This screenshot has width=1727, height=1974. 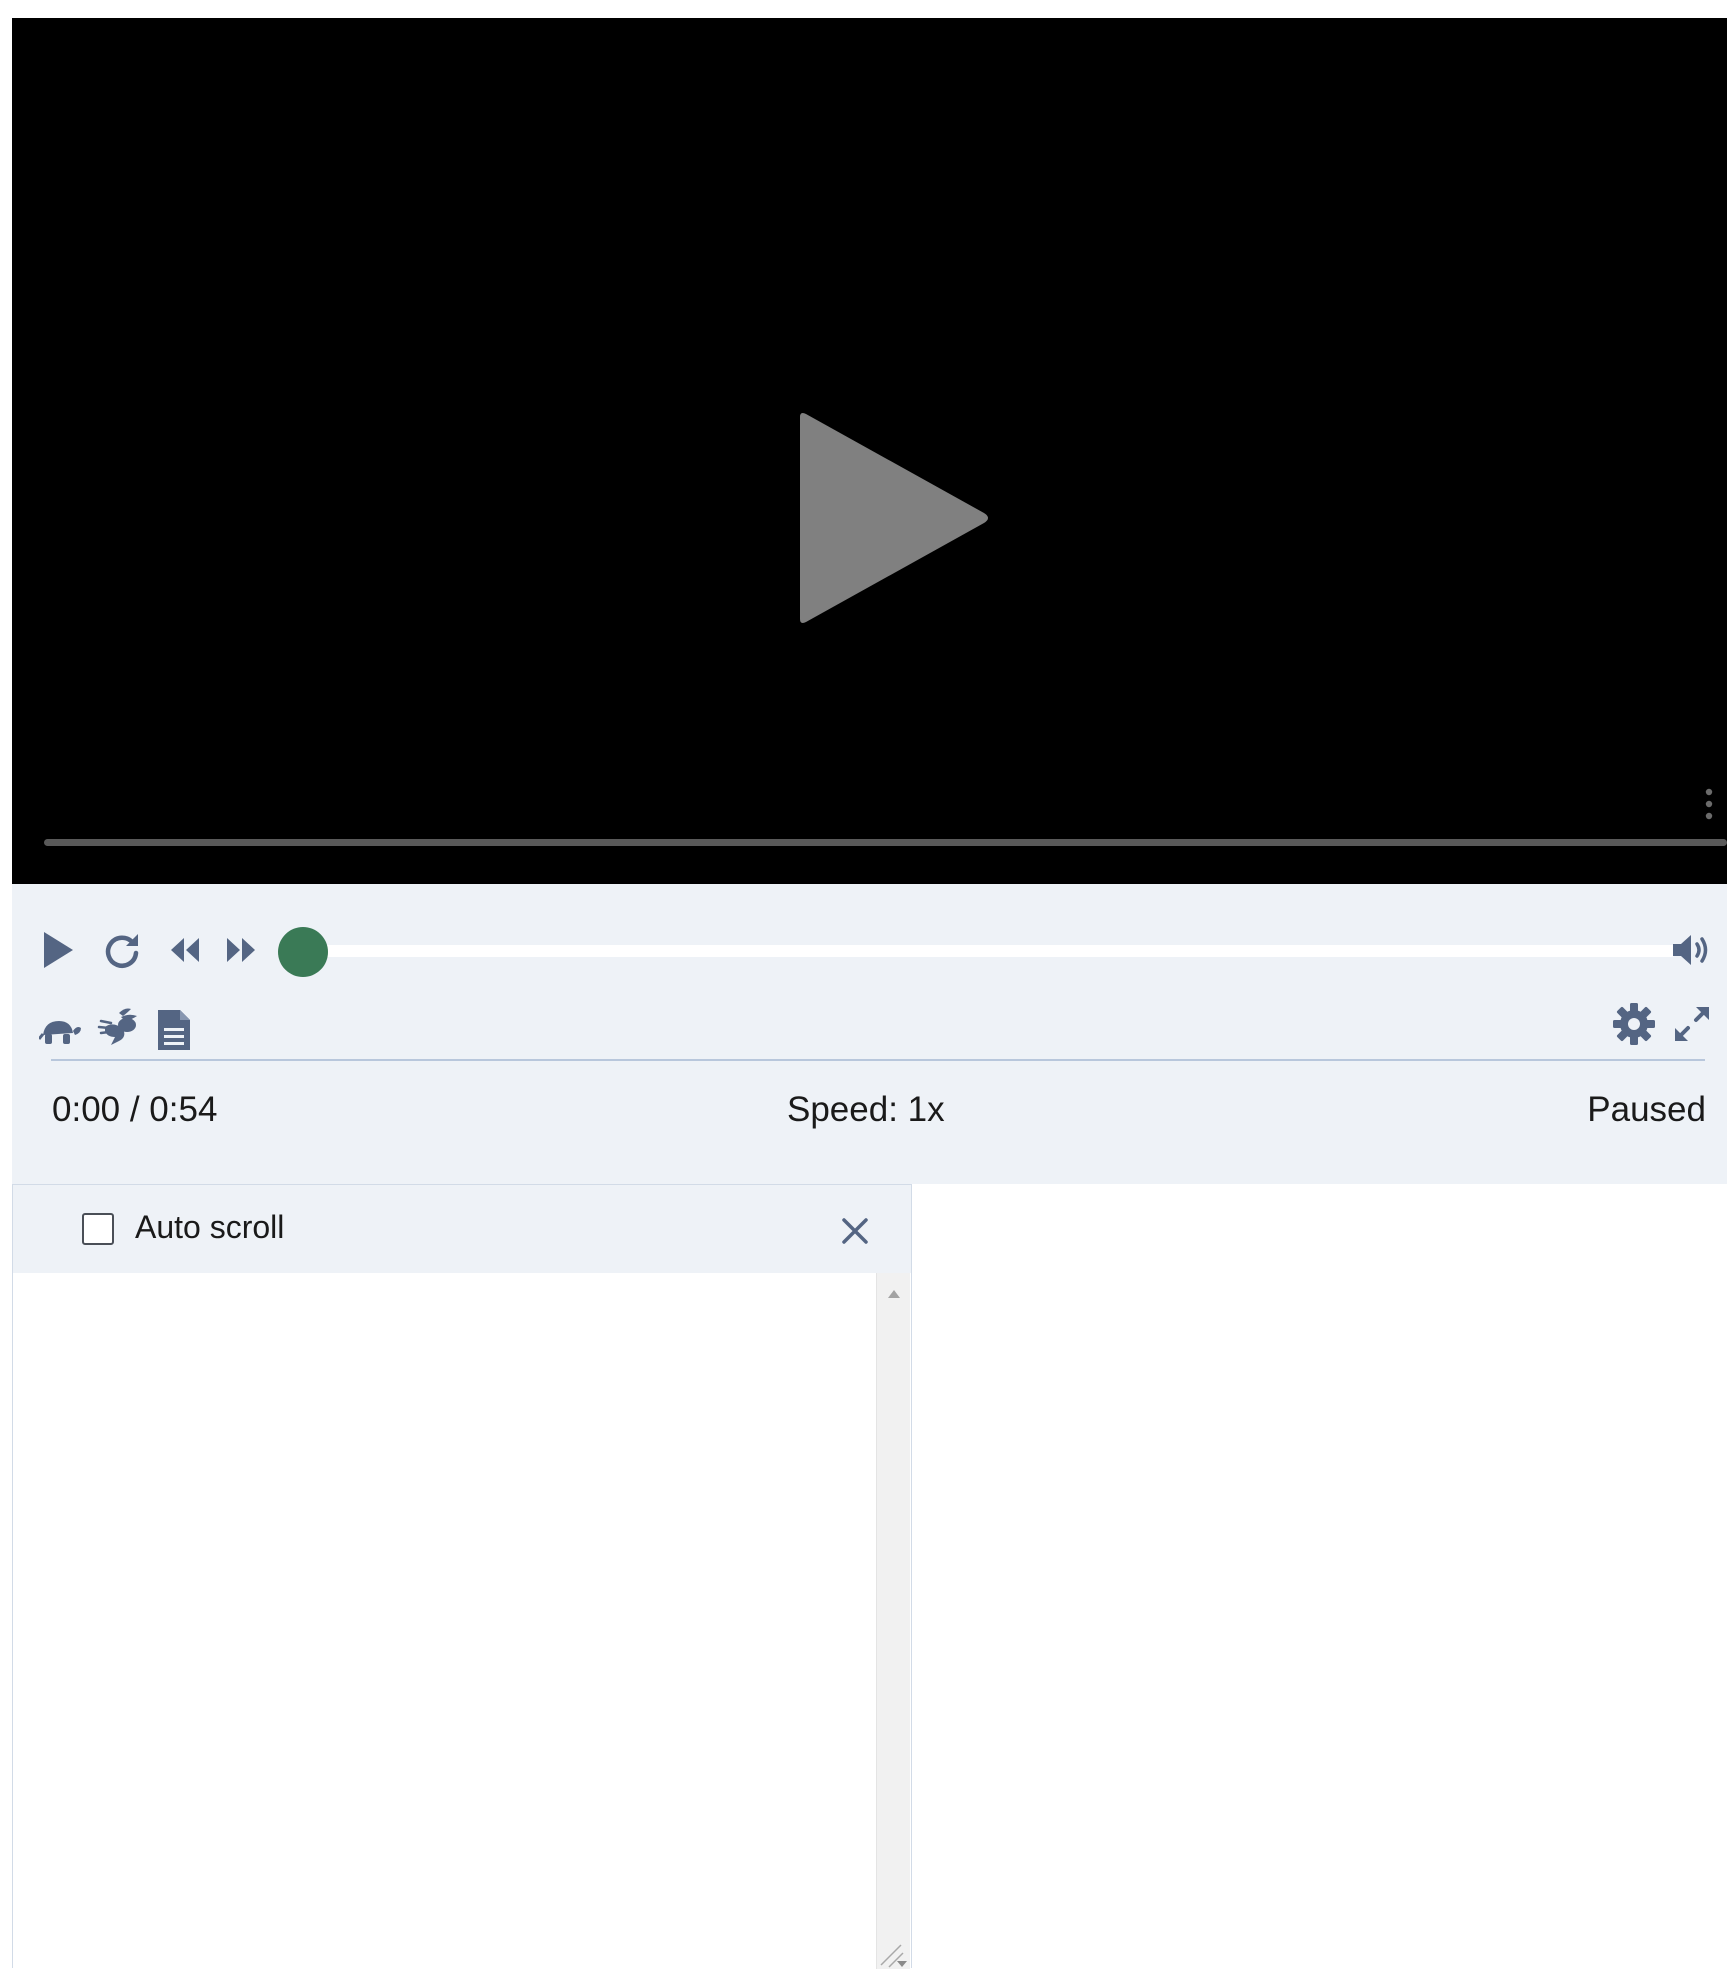 I want to click on expand-icon, so click(x=1692, y=1024).